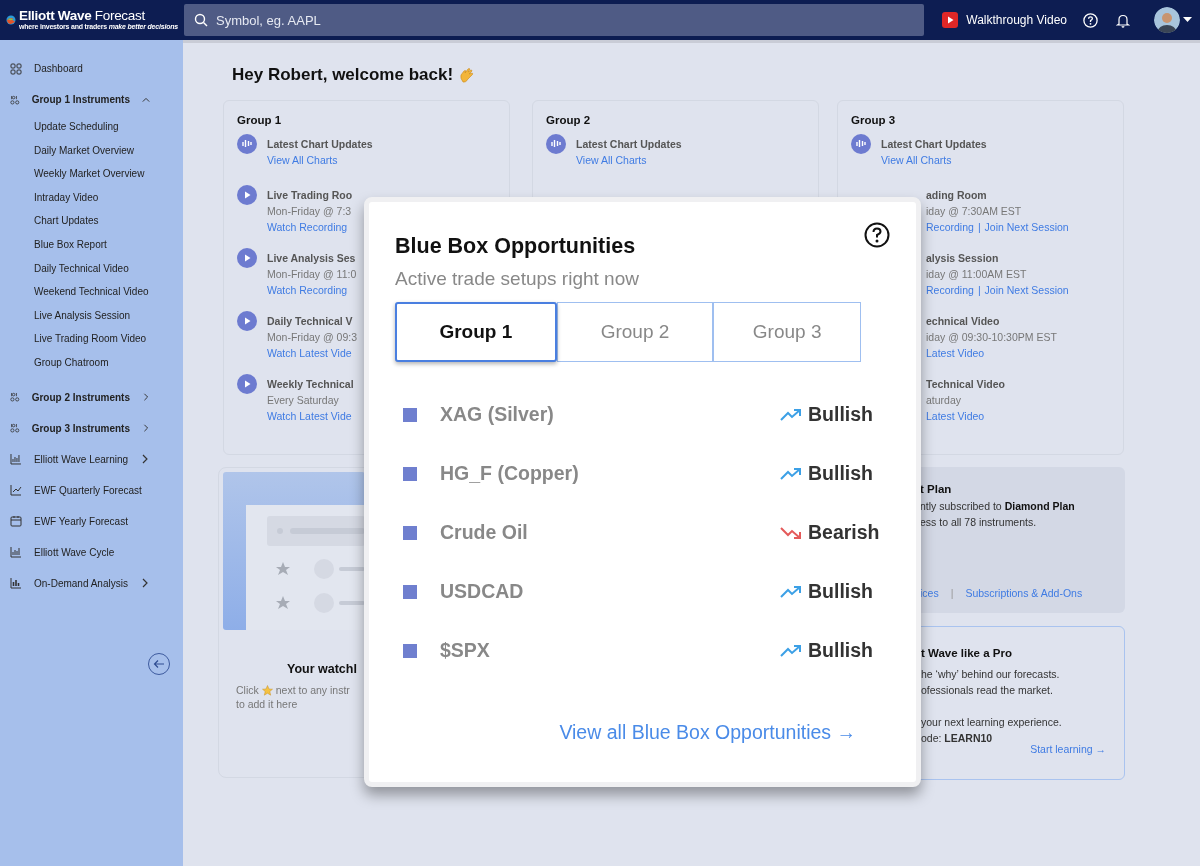  I want to click on instrument-name: $SPX, so click(465, 650).